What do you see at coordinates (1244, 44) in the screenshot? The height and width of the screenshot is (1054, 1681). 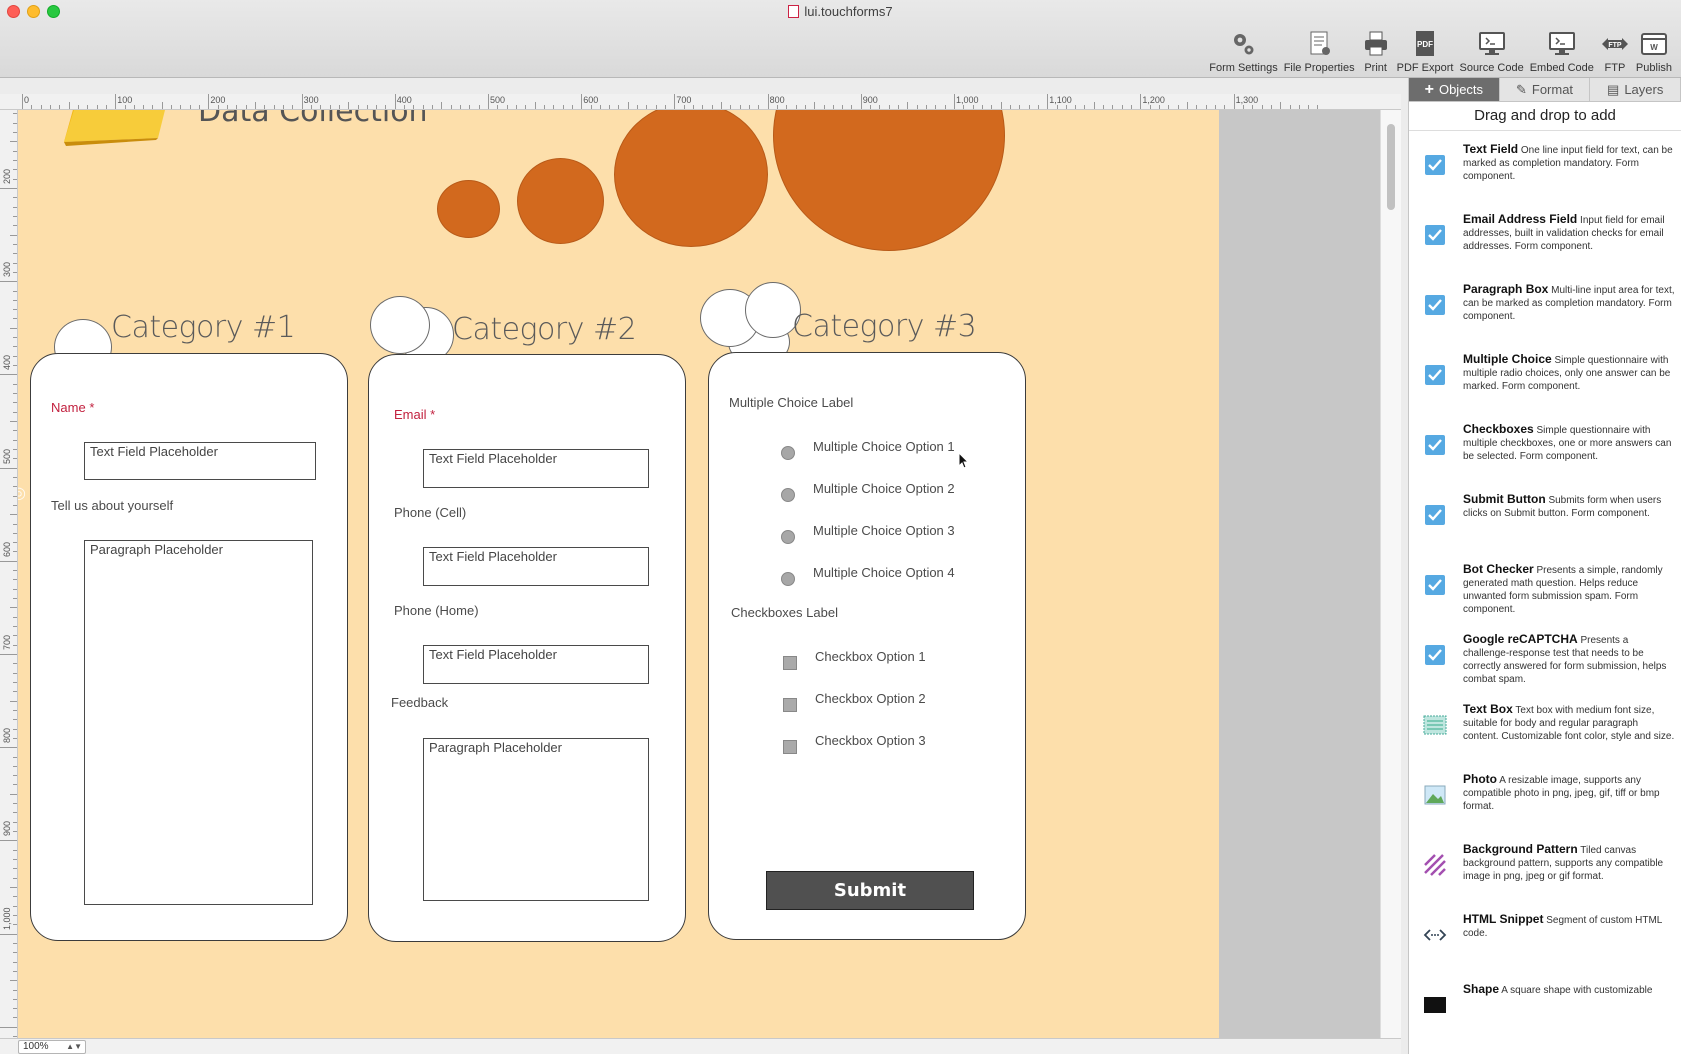 I see `gears-icon` at bounding box center [1244, 44].